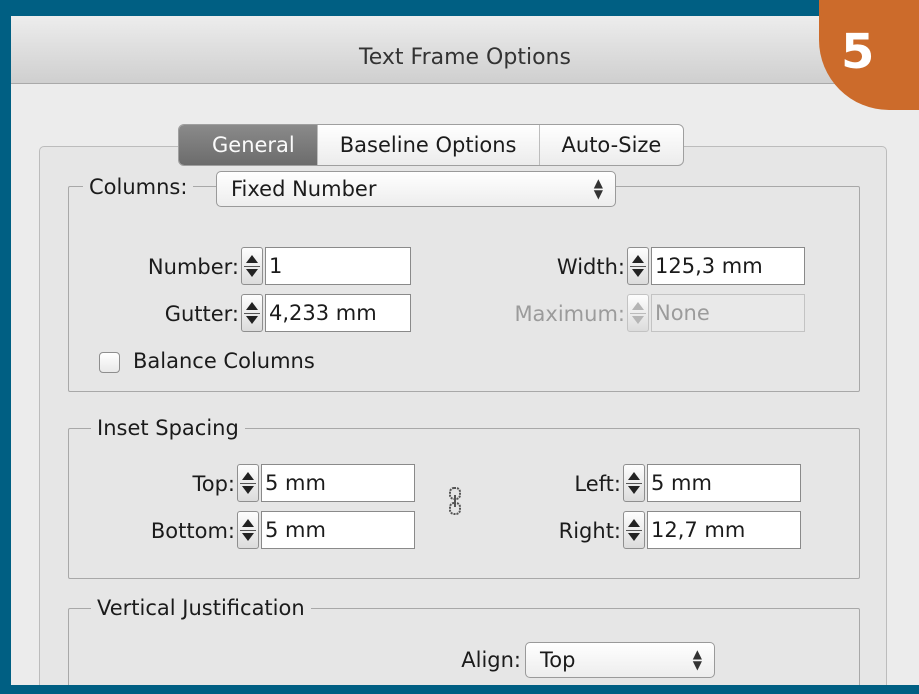  I want to click on width-field: 125,3 mm, so click(716, 266).